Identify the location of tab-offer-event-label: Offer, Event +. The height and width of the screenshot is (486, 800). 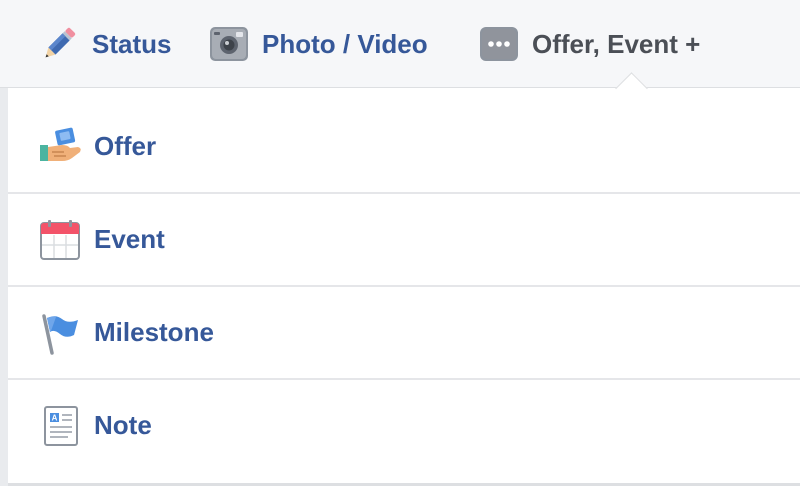
(616, 43).